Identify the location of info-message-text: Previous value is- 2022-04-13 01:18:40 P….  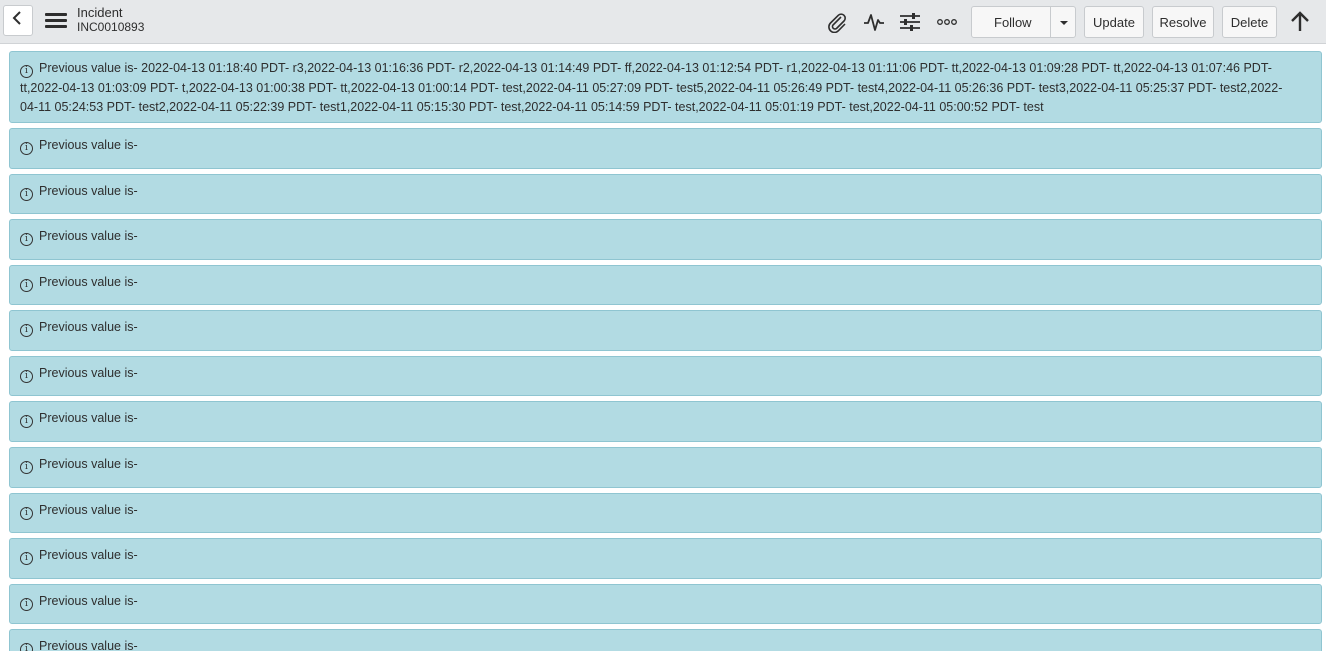
(651, 87).